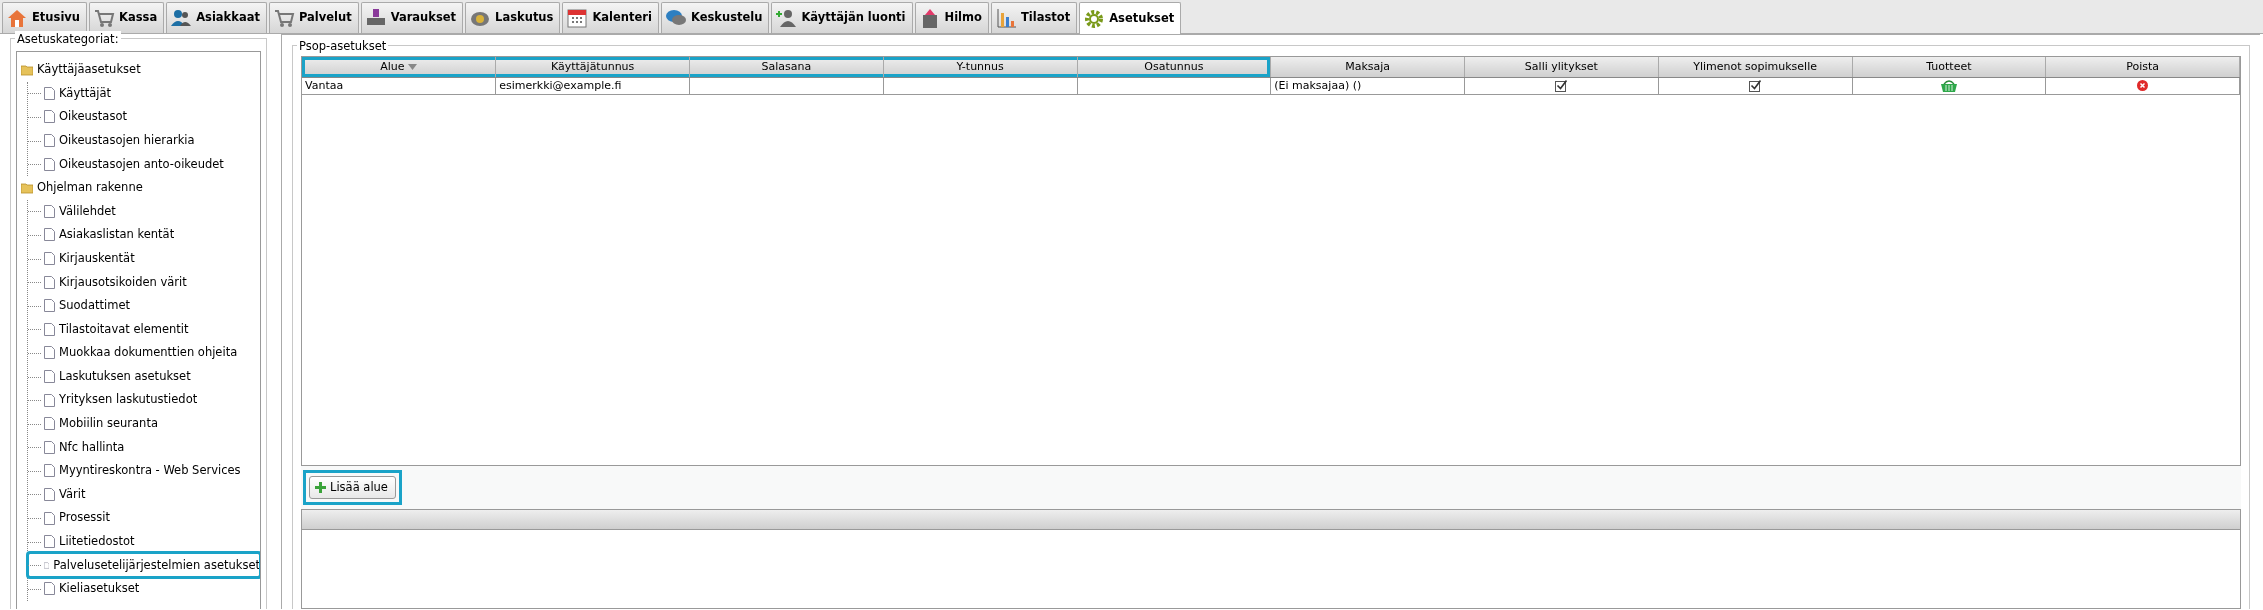 The width and height of the screenshot is (2263, 610). Describe the element at coordinates (592, 86) in the screenshot. I see `table-cell: esimerkki@example.fi` at that location.